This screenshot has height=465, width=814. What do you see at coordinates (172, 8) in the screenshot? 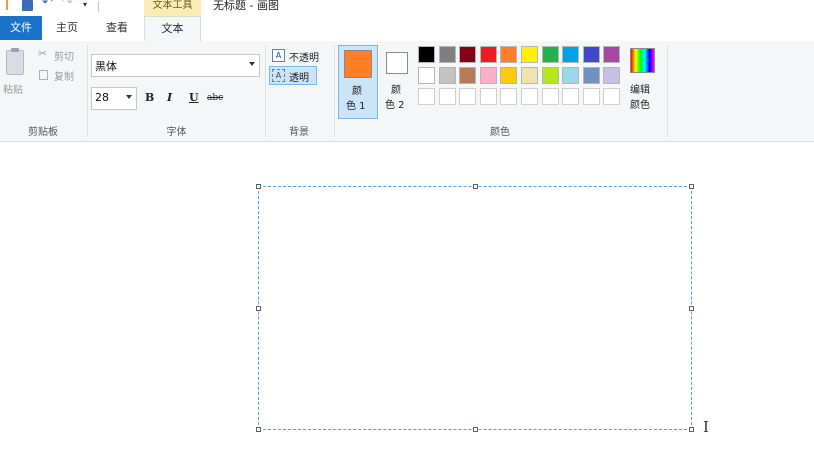
I see `text-tools-context-label: 文本工具` at bounding box center [172, 8].